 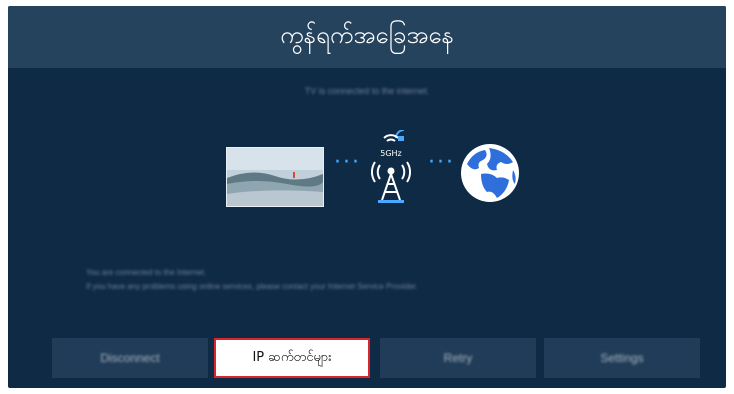 I want to click on connection-status-text: TV is connected to the internet., so click(x=367, y=91).